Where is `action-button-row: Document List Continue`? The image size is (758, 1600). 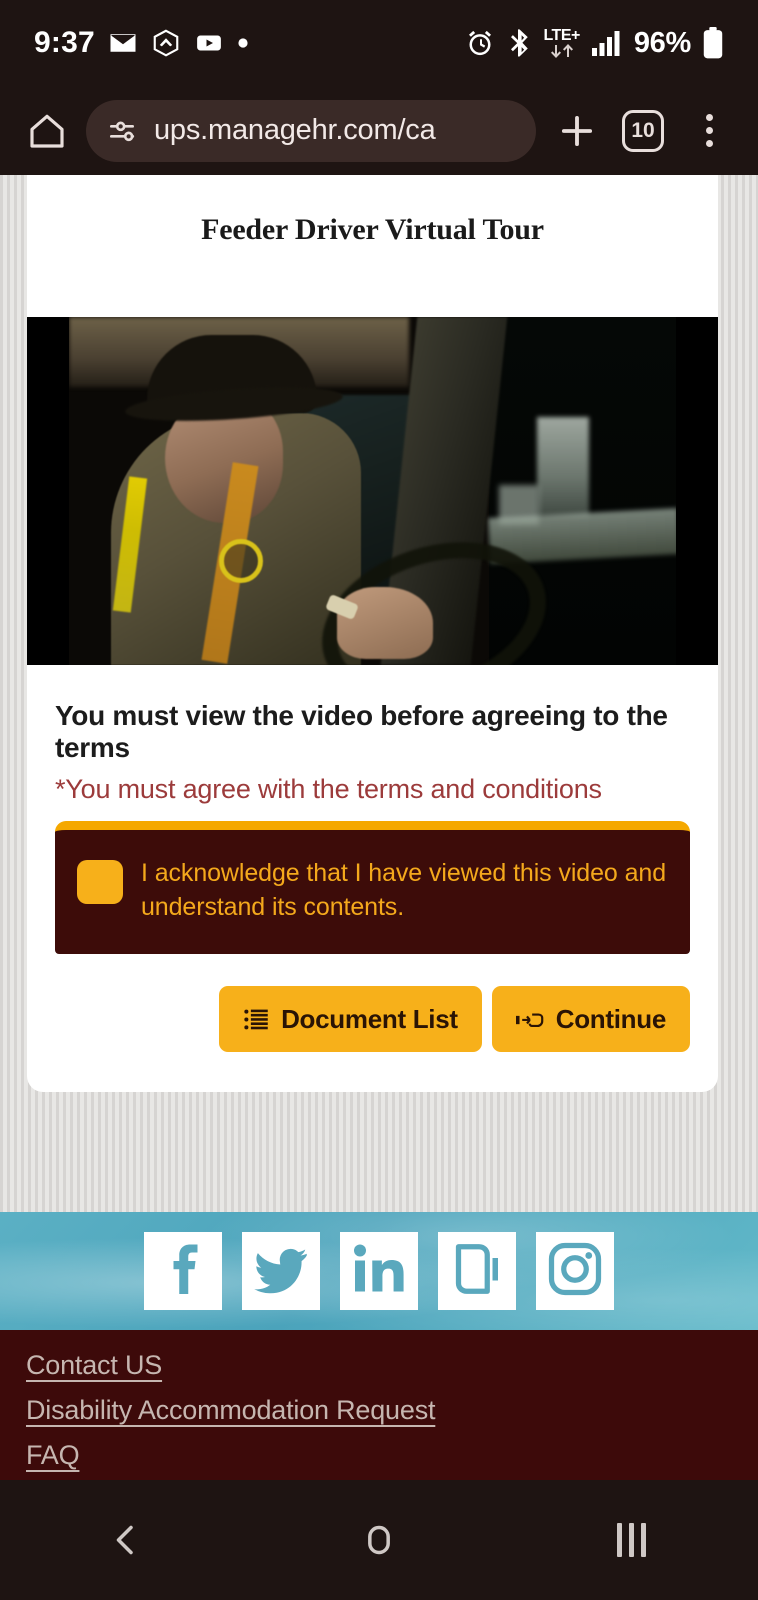 action-button-row: Document List Continue is located at coordinates (372, 1003).